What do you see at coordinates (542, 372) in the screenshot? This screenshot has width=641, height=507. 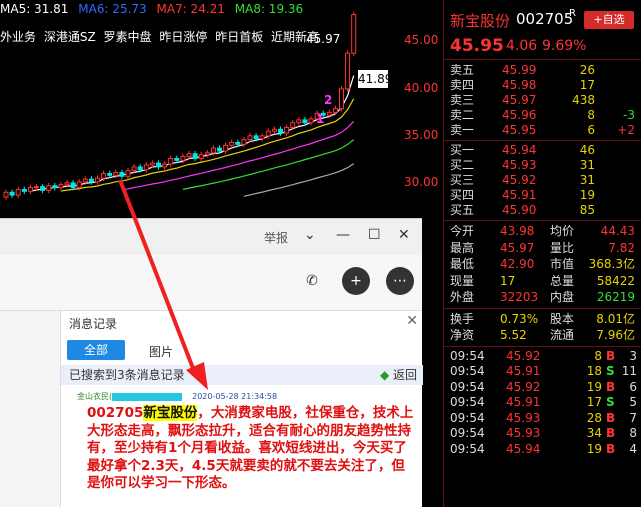 I see `tick-row: 09:54 45.91 18 S 11` at bounding box center [542, 372].